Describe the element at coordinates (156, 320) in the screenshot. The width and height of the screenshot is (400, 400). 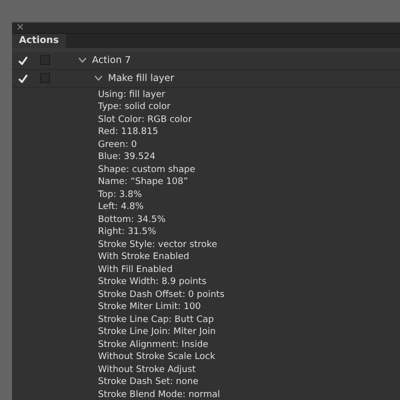
I see `step-detail: Stroke Line Cap: Butt Cap` at that location.